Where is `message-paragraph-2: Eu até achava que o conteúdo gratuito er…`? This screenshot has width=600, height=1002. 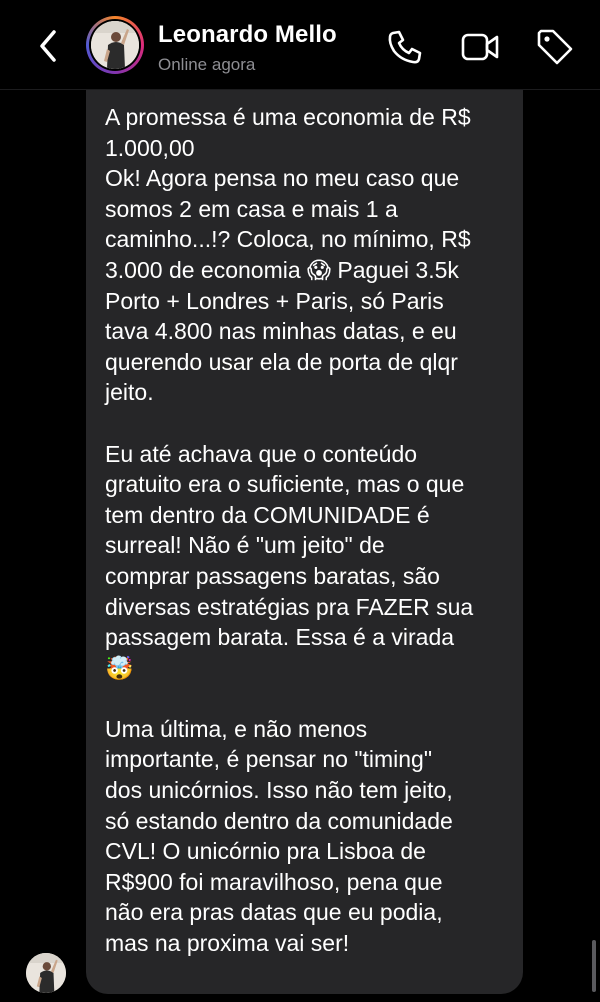 message-paragraph-2: Eu até achava que o conteúdo gratuito er… is located at coordinates (289, 560).